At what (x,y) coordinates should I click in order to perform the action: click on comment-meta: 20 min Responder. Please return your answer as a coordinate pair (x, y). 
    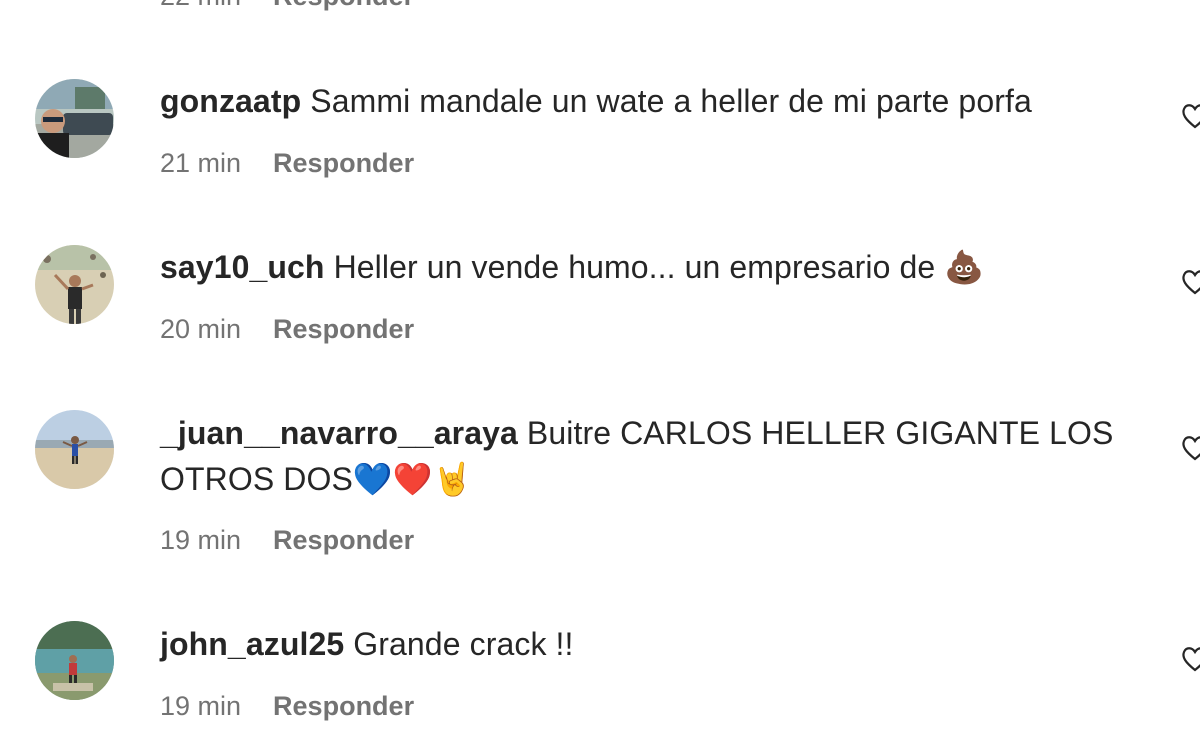
    Looking at the image, I should click on (287, 329).